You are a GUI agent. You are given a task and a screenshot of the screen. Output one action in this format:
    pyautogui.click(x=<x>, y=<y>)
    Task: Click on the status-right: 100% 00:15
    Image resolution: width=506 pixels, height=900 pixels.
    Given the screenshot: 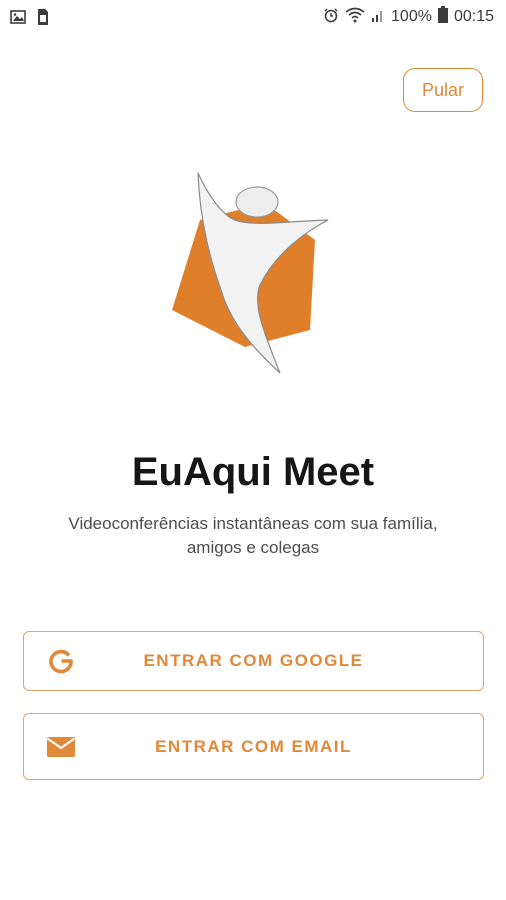 What is the action you would take?
    pyautogui.click(x=408, y=17)
    